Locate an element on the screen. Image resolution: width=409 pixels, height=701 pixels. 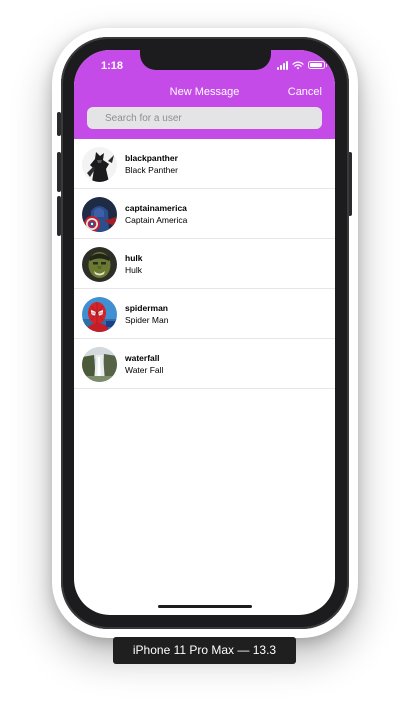
battery-icon is located at coordinates (317, 65).